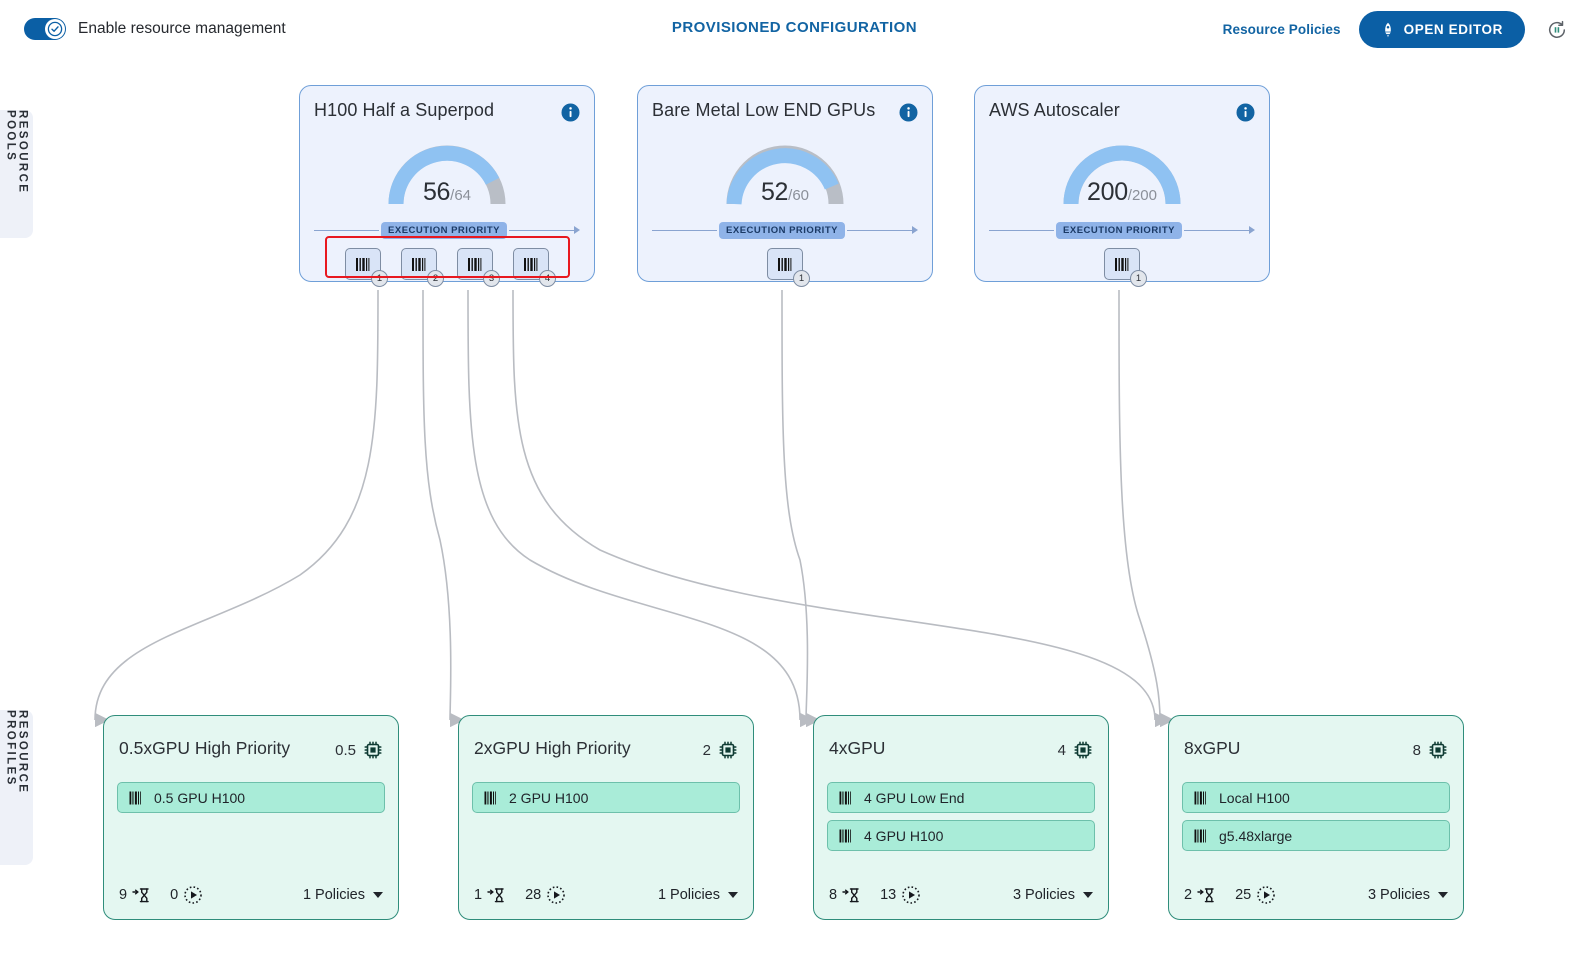  Describe the element at coordinates (904, 835) in the screenshot. I see `profile-item-label: 4 GPU H100` at that location.